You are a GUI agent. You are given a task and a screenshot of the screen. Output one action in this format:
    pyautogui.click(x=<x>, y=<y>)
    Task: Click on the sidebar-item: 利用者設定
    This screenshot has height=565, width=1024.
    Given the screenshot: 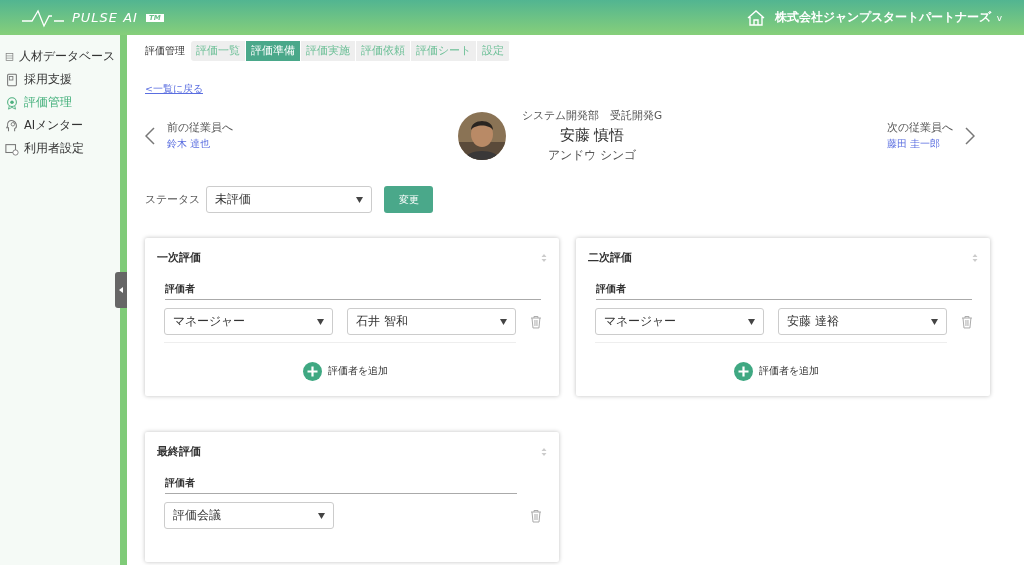 What is the action you would take?
    pyautogui.click(x=60, y=148)
    